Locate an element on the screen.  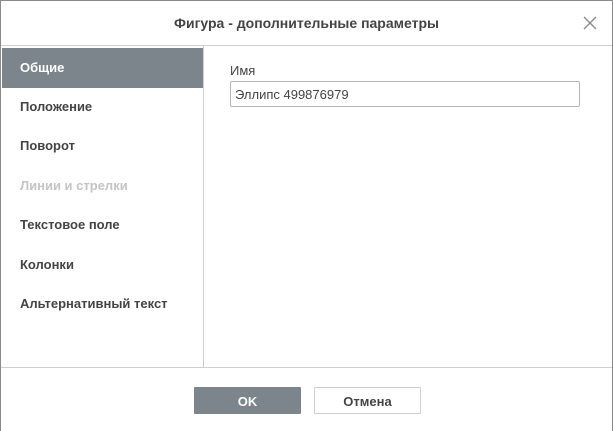
dialog-title: Фигура - дополнительные параметры is located at coordinates (306, 23).